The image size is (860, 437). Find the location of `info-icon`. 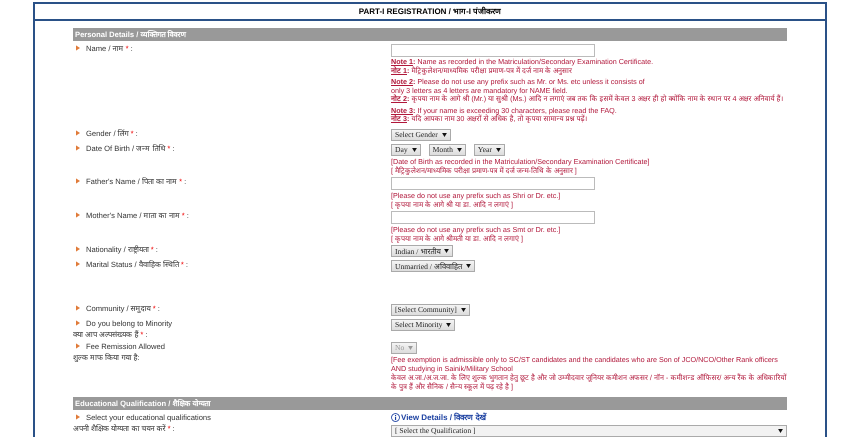

info-icon is located at coordinates (395, 417).